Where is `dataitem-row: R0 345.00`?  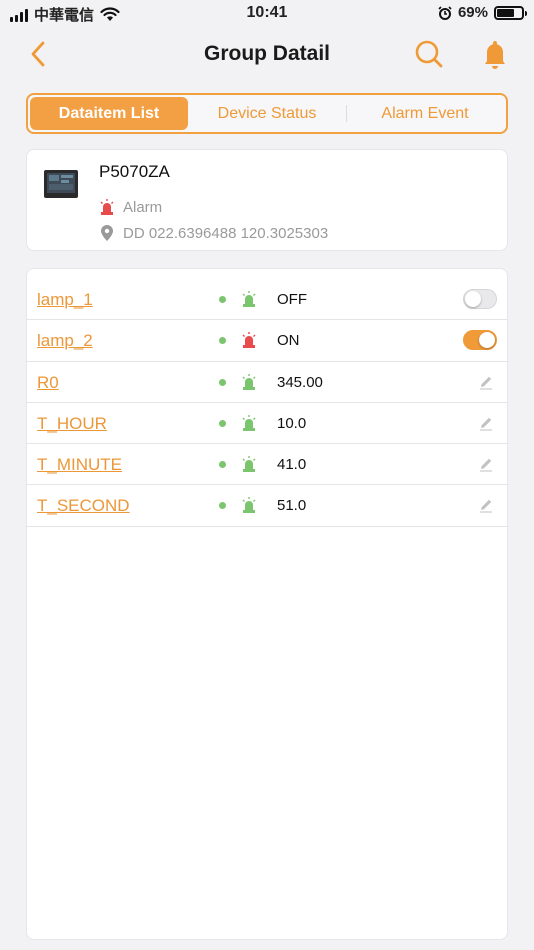 dataitem-row: R0 345.00 is located at coordinates (267, 382).